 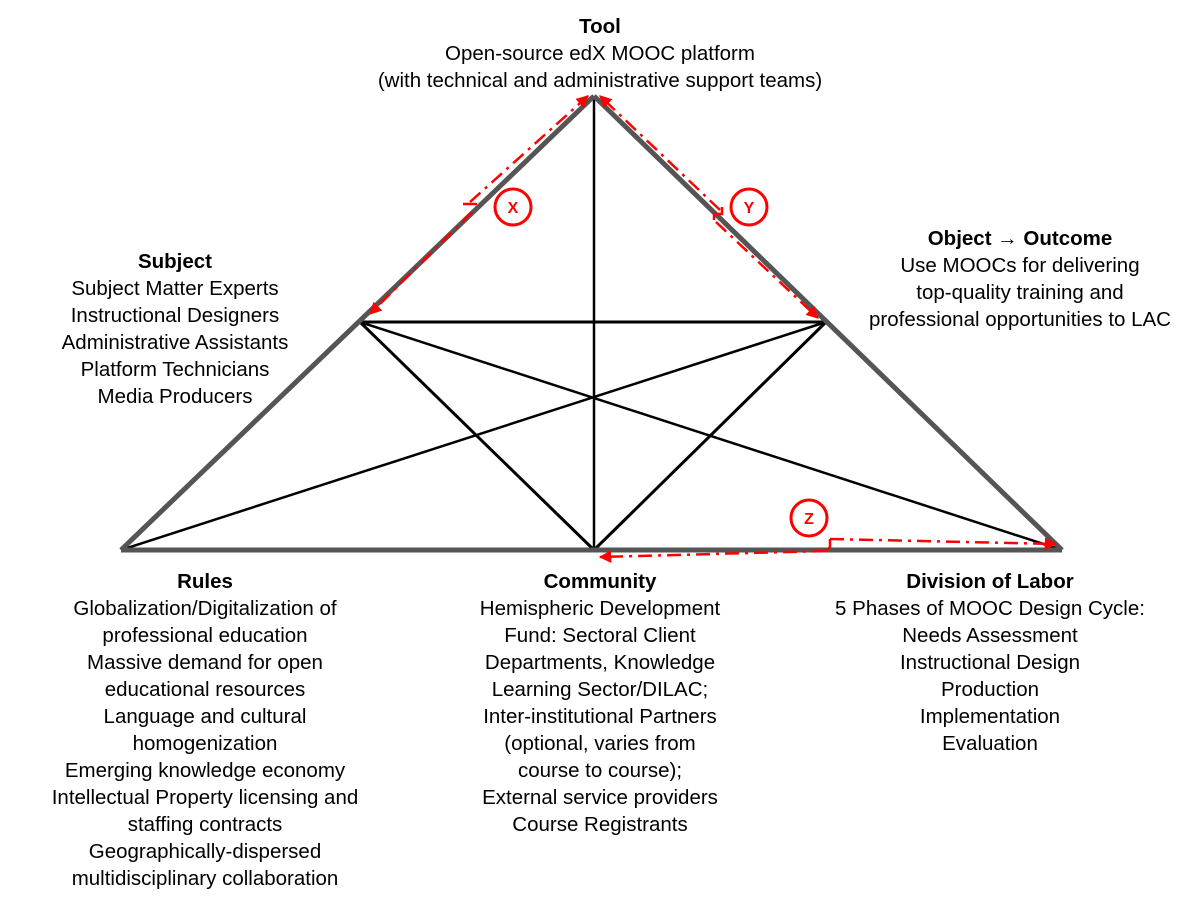 What do you see at coordinates (1020, 292) in the screenshot?
I see `node-object-line: top-quality training and` at bounding box center [1020, 292].